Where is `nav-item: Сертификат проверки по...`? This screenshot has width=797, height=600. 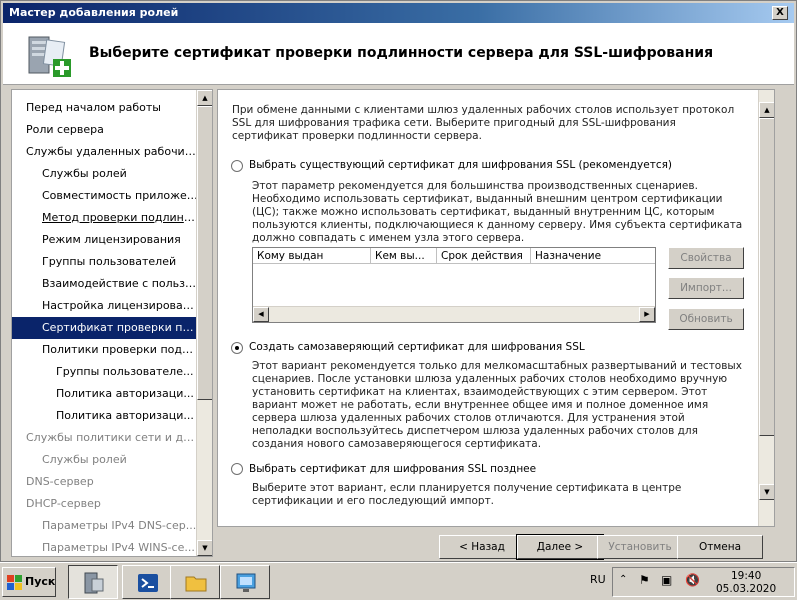 nav-item: Сертификат проверки по... is located at coordinates (105, 328).